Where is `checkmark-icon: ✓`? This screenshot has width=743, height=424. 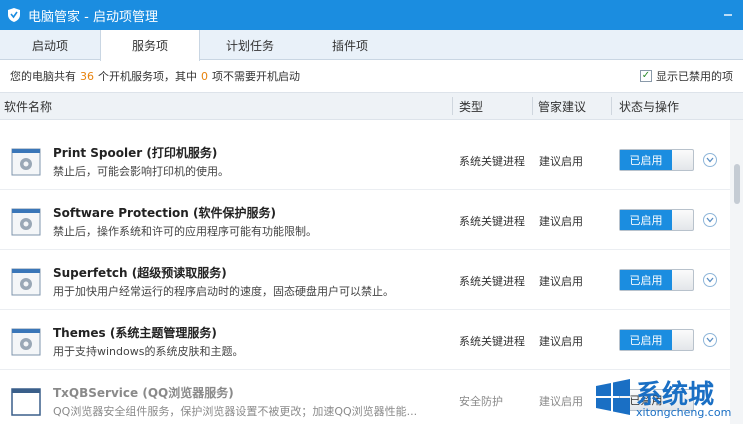
checkmark-icon: ✓ is located at coordinates (646, 76).